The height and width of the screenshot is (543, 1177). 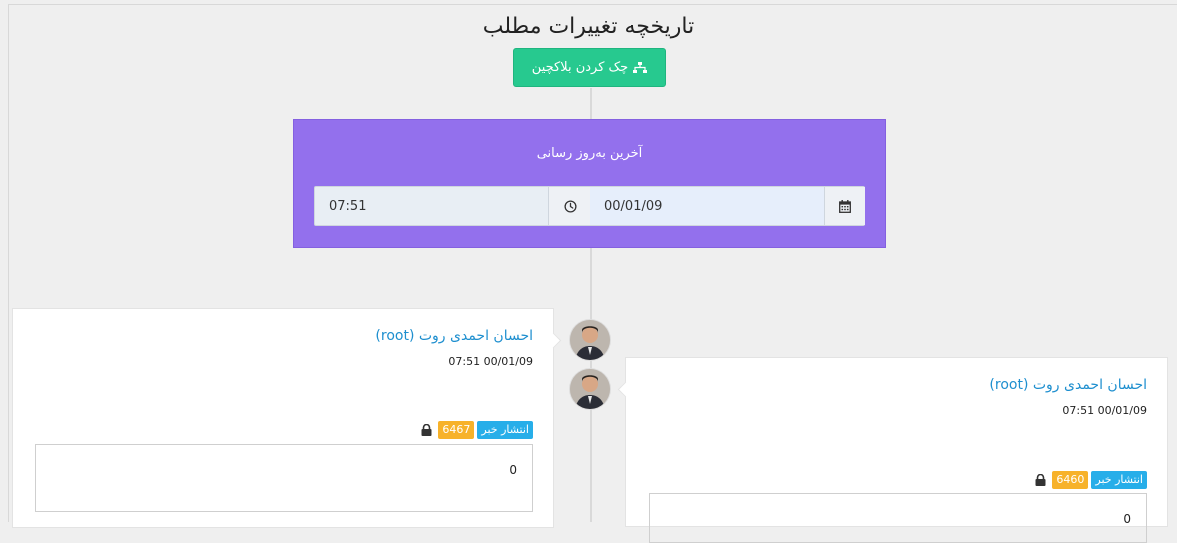 I want to click on frame-top-border, so click(x=592, y=4).